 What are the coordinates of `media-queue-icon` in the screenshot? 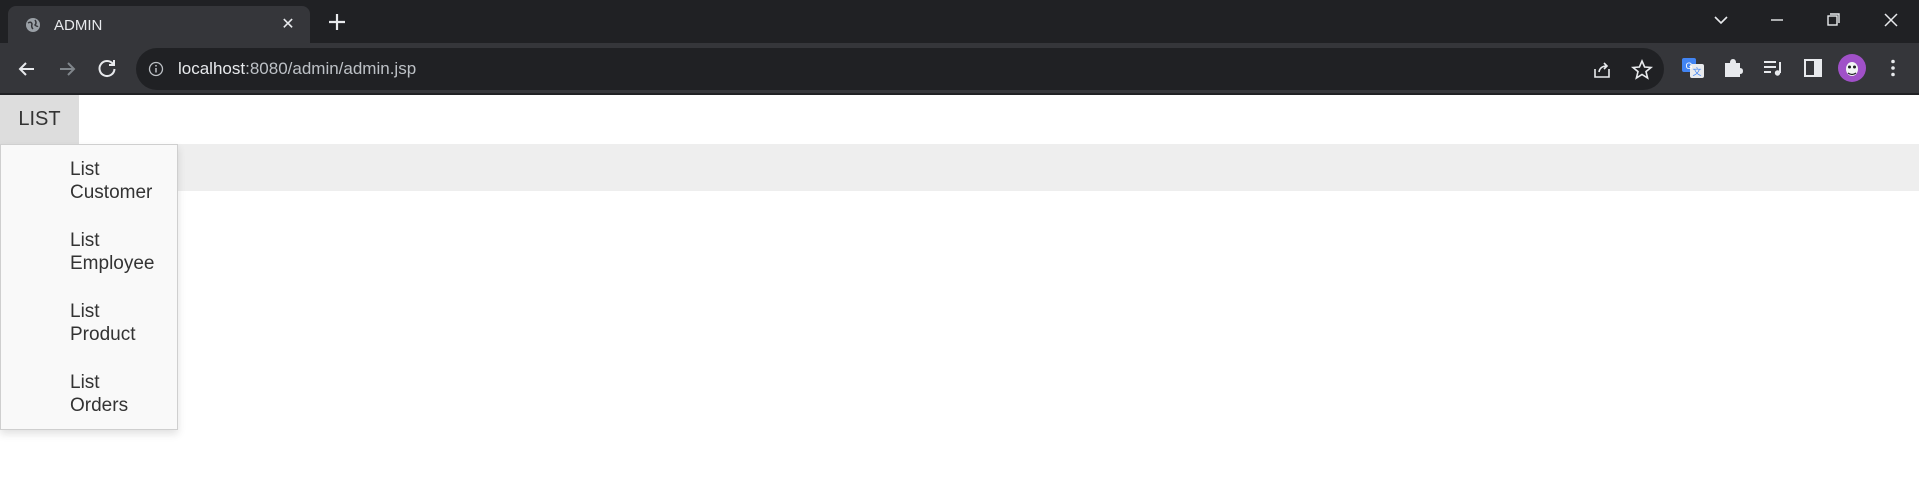 It's located at (1773, 68).